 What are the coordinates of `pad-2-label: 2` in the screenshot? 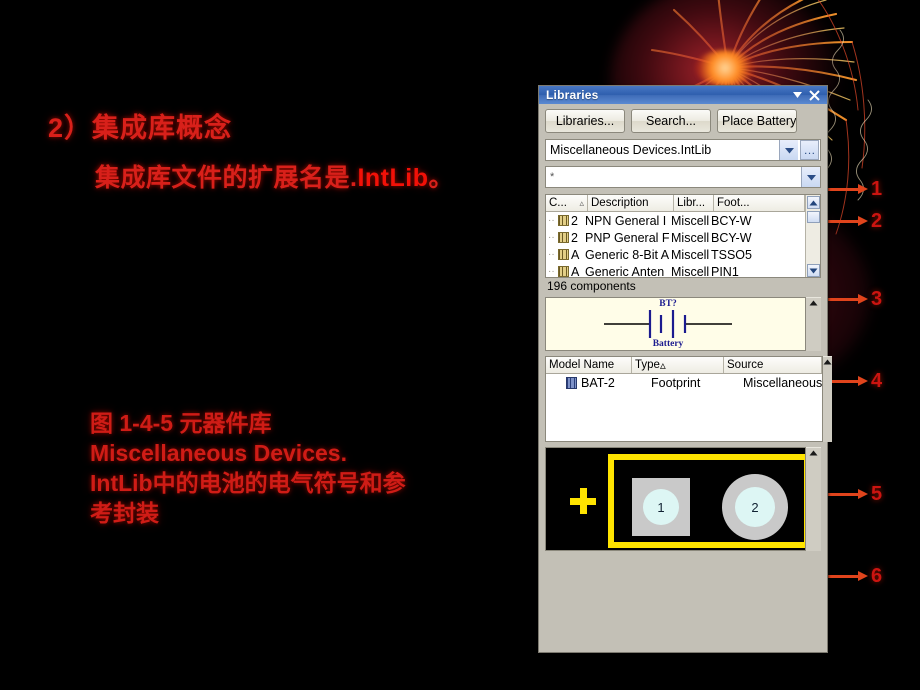 It's located at (755, 507).